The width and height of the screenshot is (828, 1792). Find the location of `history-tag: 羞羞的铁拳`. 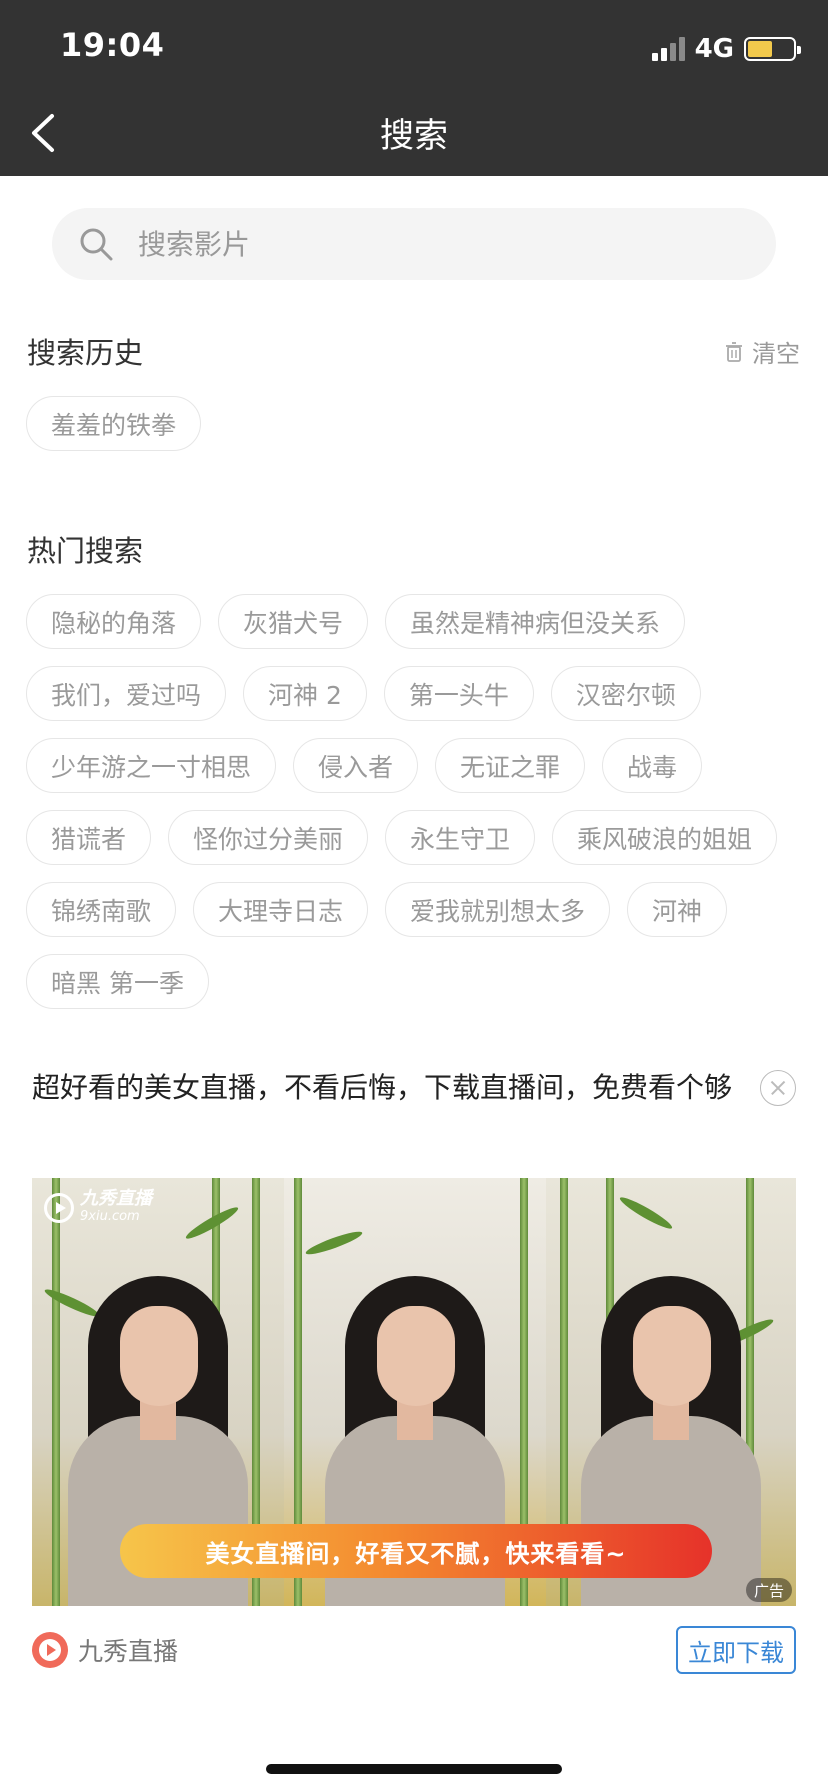

history-tag: 羞羞的铁拳 is located at coordinates (114, 423).